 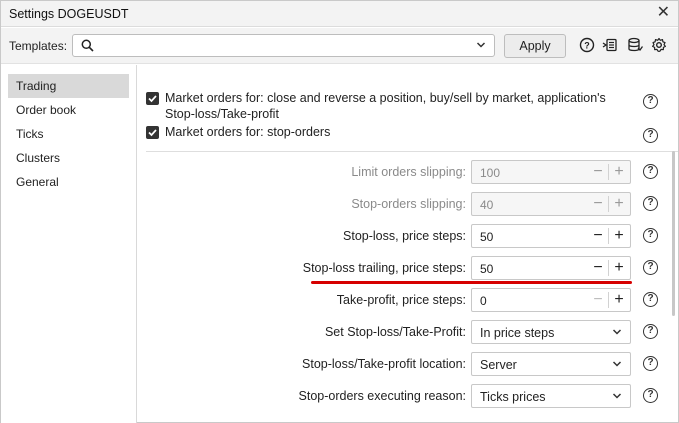 What do you see at coordinates (551, 300) in the screenshot?
I see `take-profit-stepper: 0 − +` at bounding box center [551, 300].